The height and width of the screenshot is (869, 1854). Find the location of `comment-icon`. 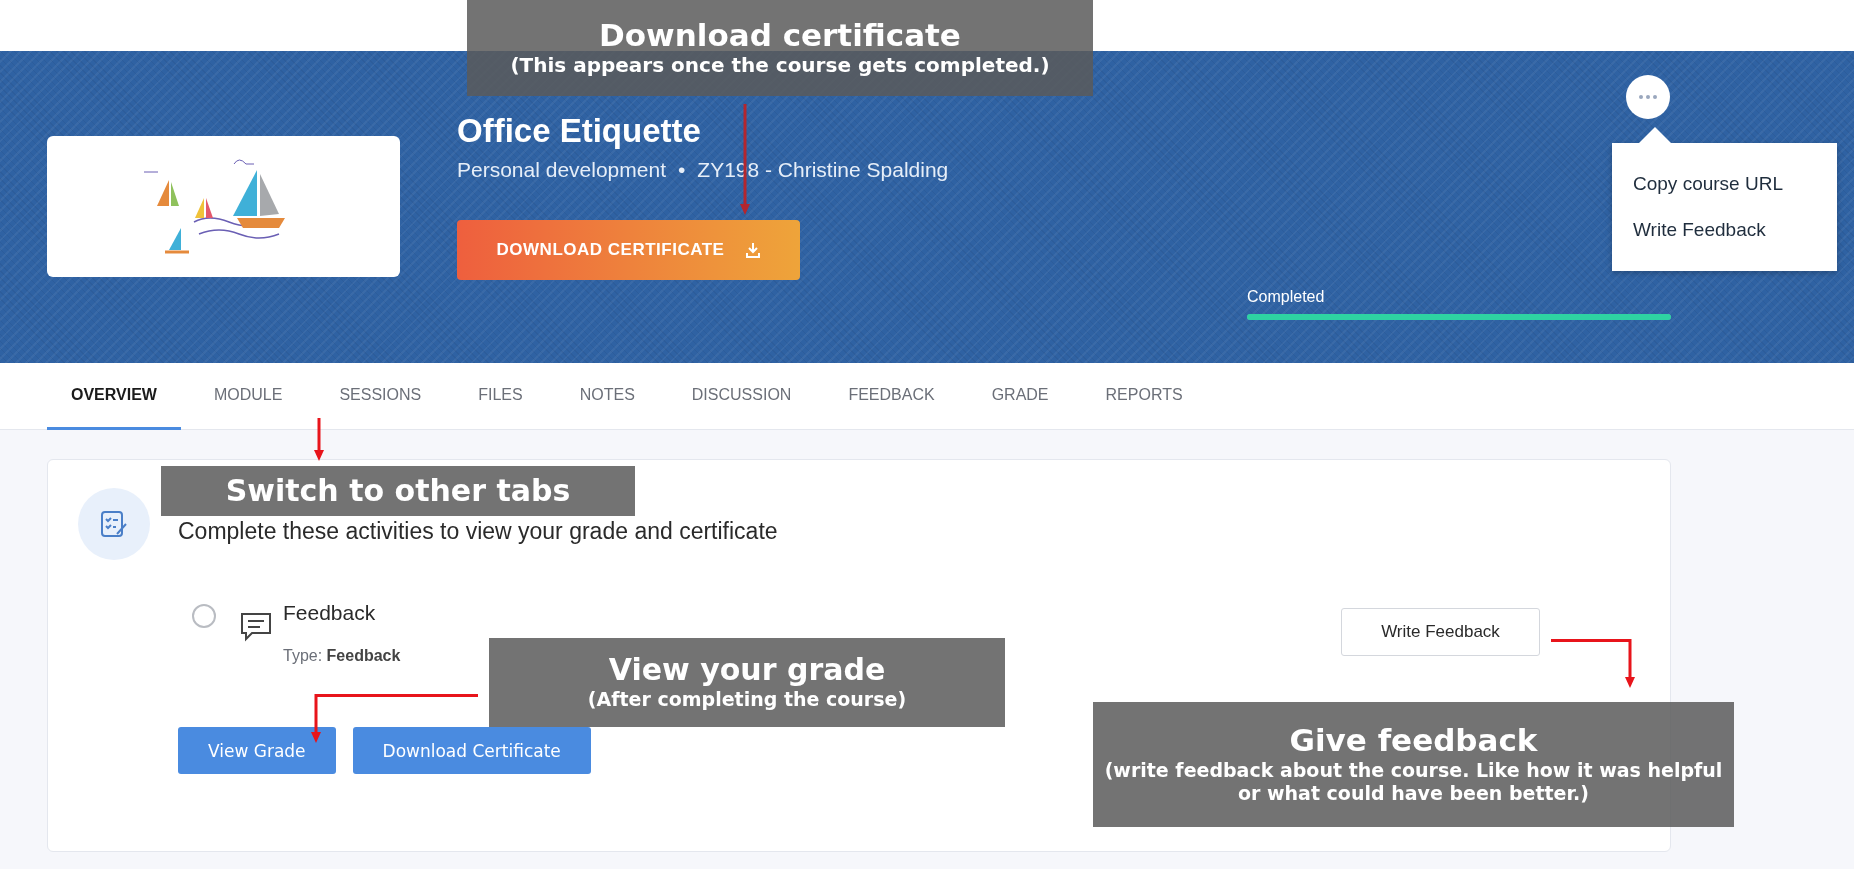

comment-icon is located at coordinates (256, 627).